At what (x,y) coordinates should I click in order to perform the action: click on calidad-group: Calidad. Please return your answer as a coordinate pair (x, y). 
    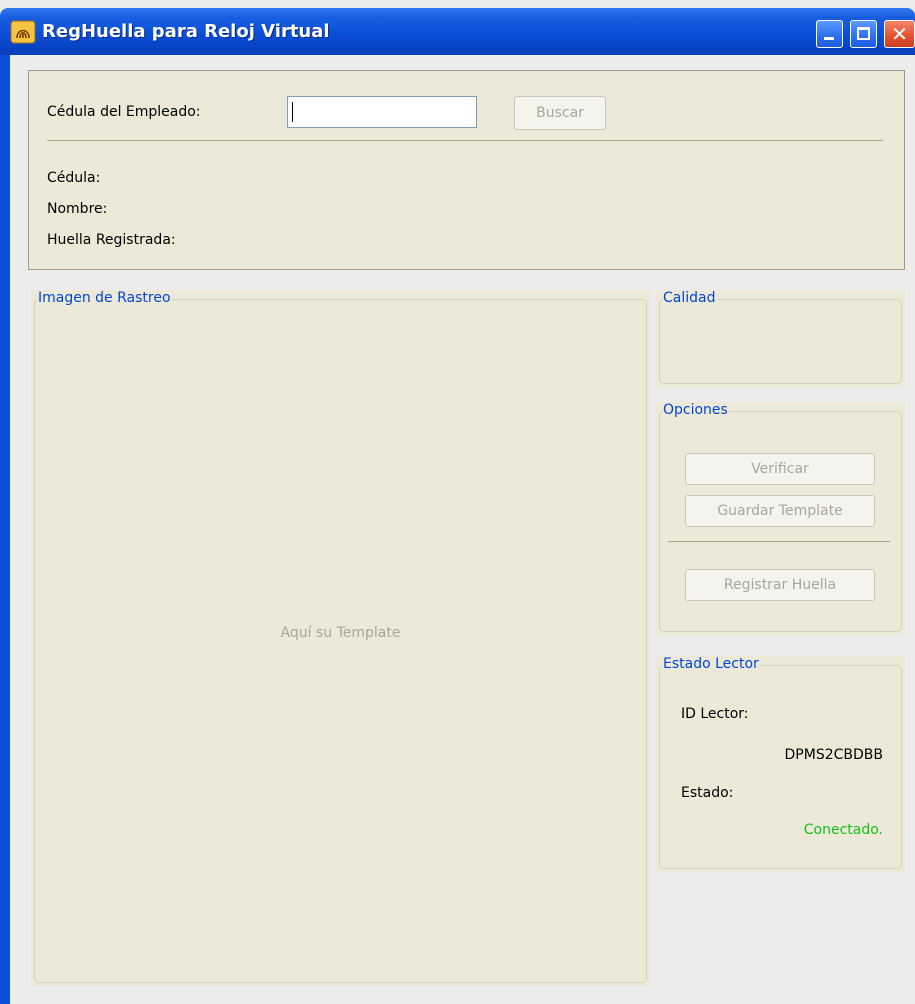
    Looking at the image, I should click on (780, 338).